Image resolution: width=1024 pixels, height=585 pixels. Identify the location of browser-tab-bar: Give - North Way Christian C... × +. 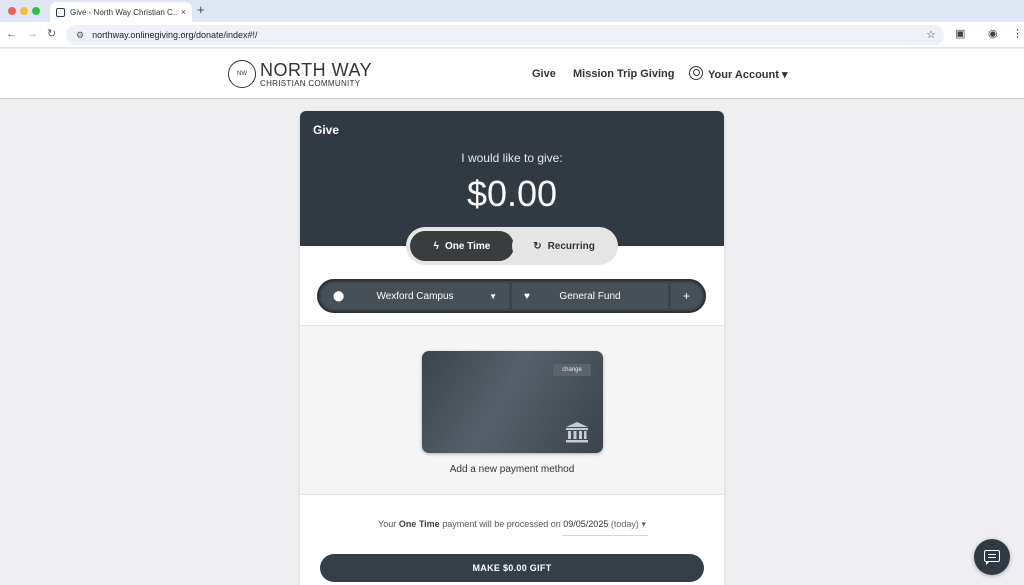
(512, 11).